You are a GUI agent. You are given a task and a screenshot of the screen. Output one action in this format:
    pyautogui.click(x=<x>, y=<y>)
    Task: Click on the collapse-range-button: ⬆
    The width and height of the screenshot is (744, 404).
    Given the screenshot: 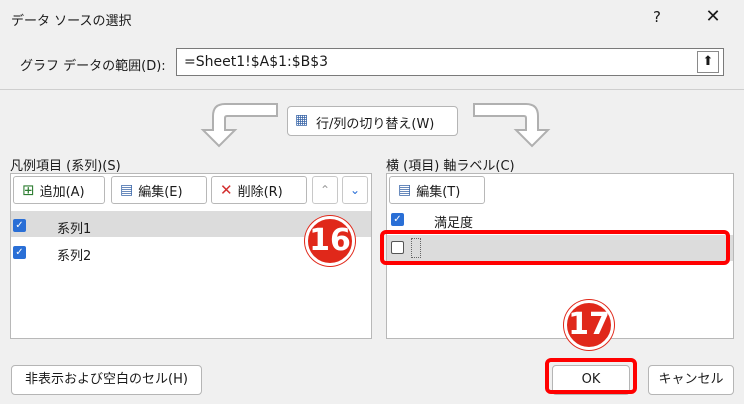 What is the action you would take?
    pyautogui.click(x=708, y=62)
    